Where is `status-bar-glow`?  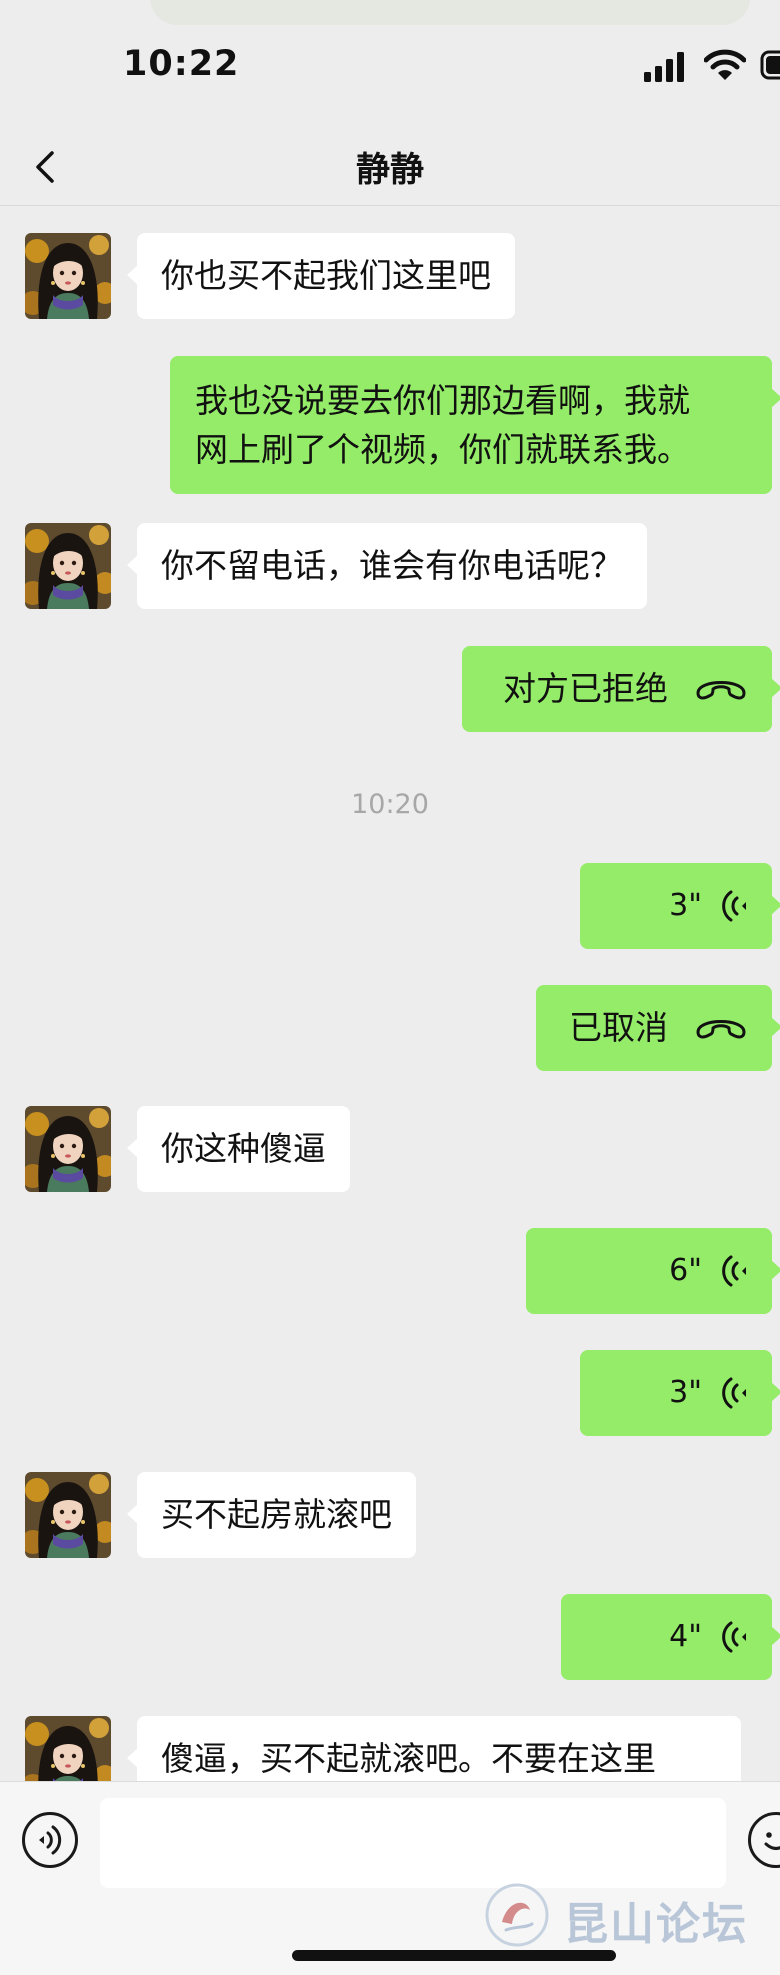 status-bar-glow is located at coordinates (450, 12).